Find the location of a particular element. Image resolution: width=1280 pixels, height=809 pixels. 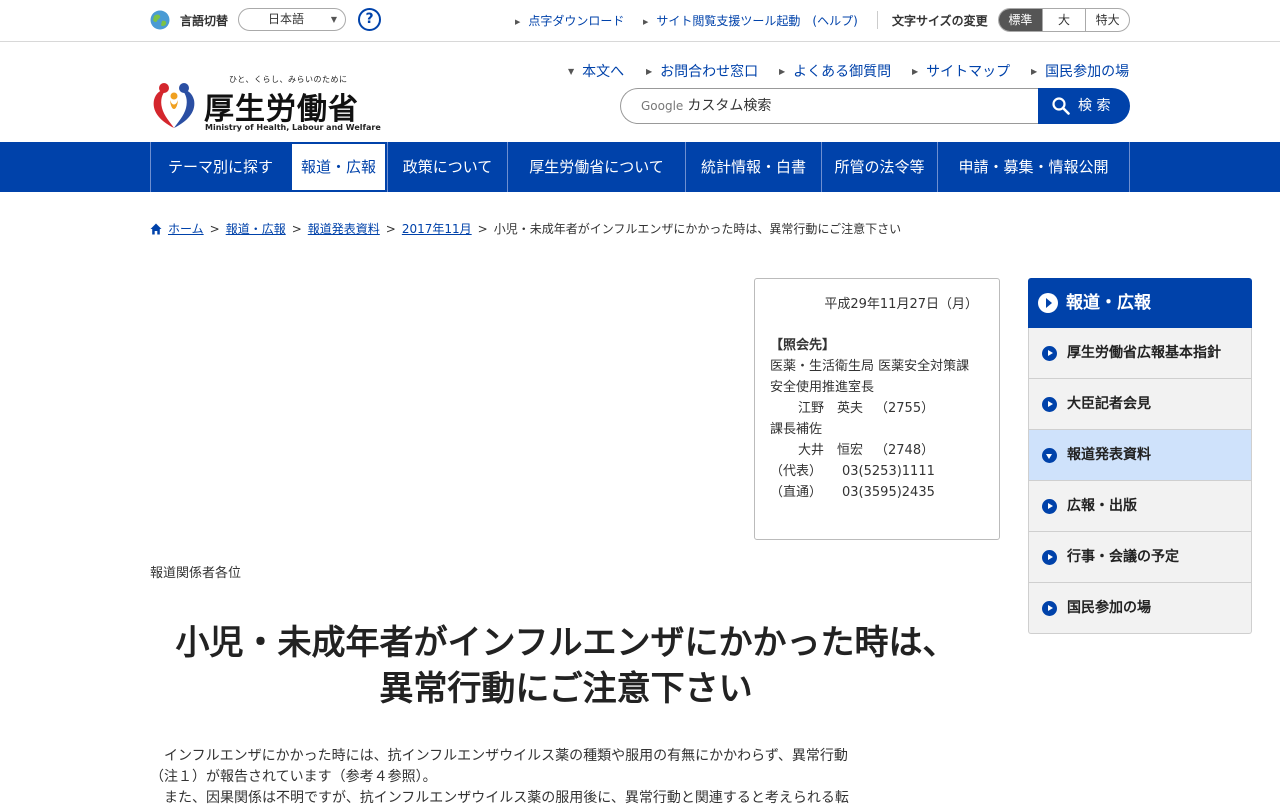

contact-person-1-name: 江野 英夫 is located at coordinates (831, 408).